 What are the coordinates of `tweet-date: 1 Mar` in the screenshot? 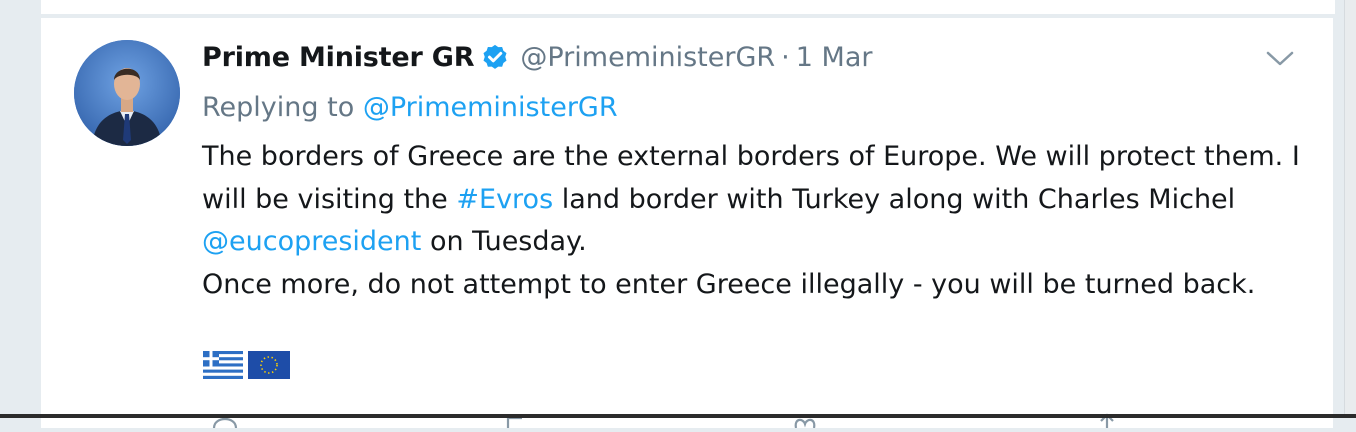 It's located at (834, 57).